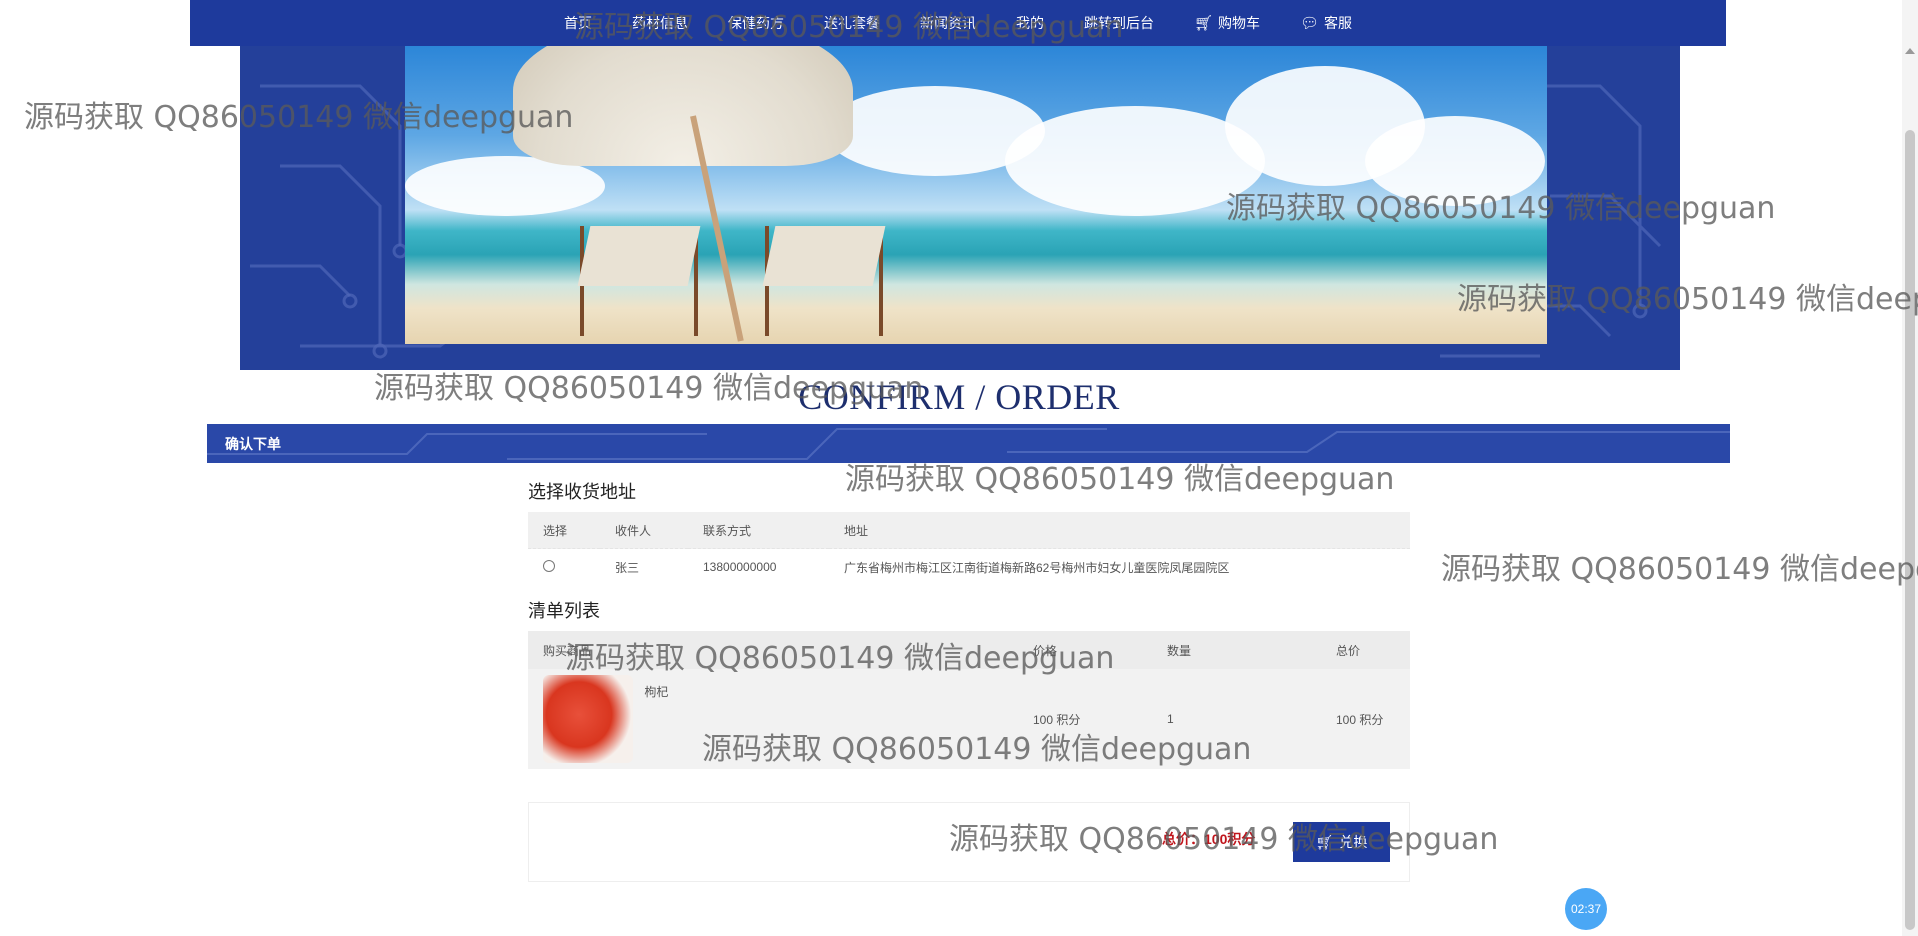 This screenshot has width=1918, height=936. I want to click on col-product: 购买商品, so click(773, 650).